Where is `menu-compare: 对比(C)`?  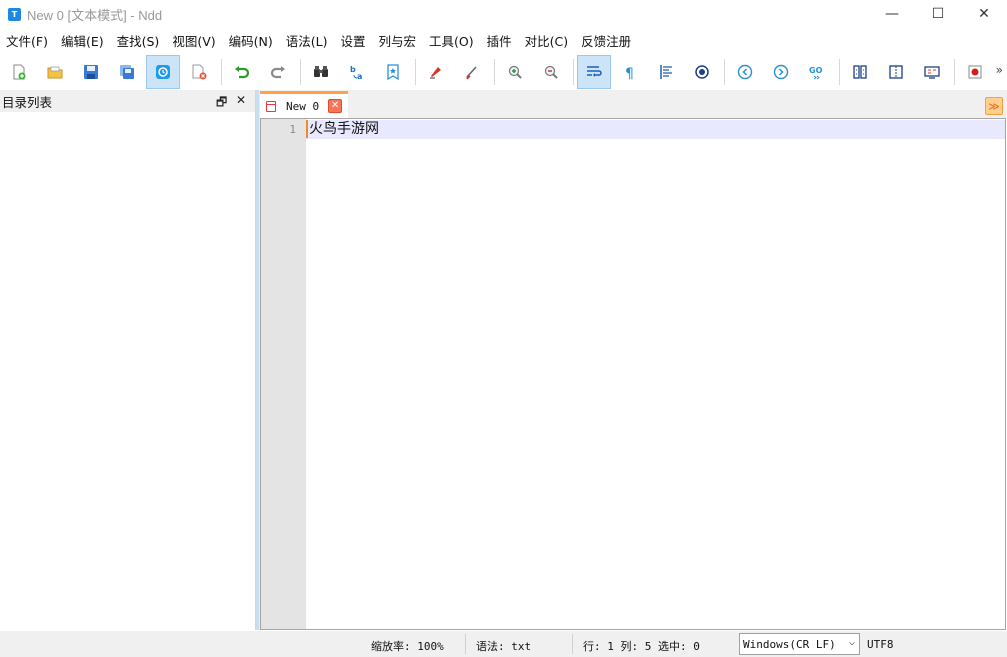 menu-compare: 对比(C) is located at coordinates (547, 40).